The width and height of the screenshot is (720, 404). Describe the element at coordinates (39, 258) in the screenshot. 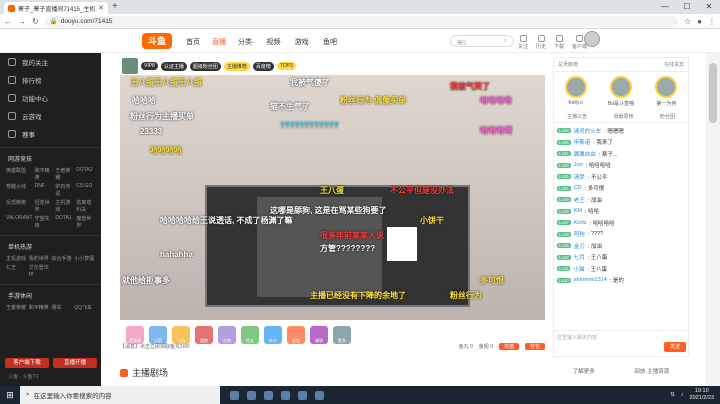

I see `category-link: 我的世界` at that location.